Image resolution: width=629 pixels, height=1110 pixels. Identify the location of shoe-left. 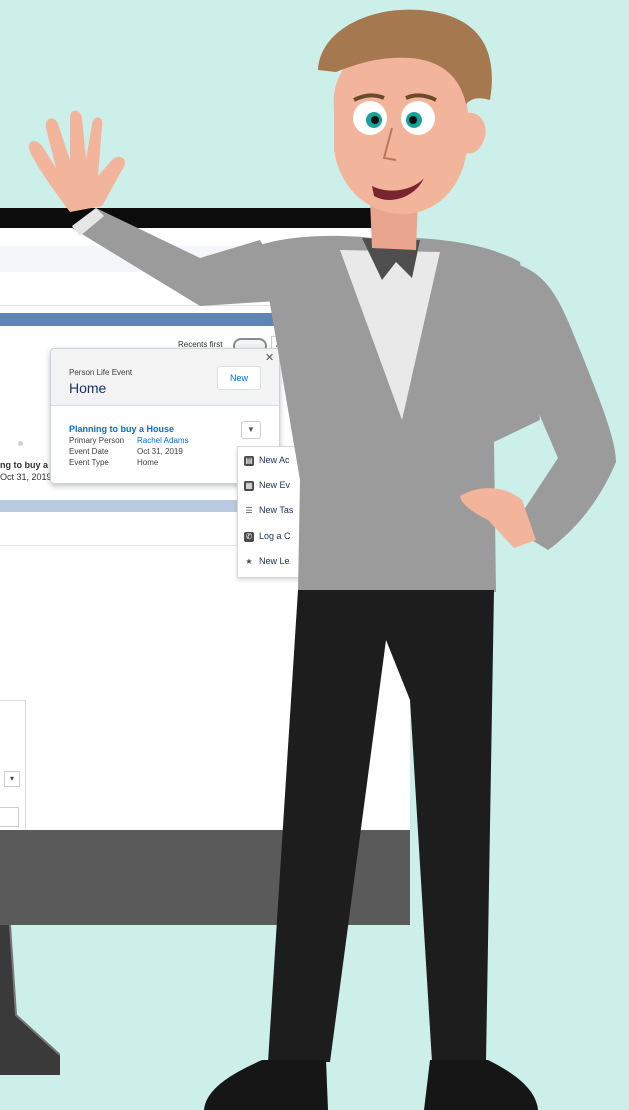
(266, 1085).